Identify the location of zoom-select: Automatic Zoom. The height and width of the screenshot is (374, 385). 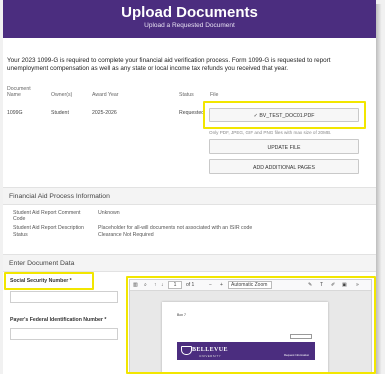
(250, 285).